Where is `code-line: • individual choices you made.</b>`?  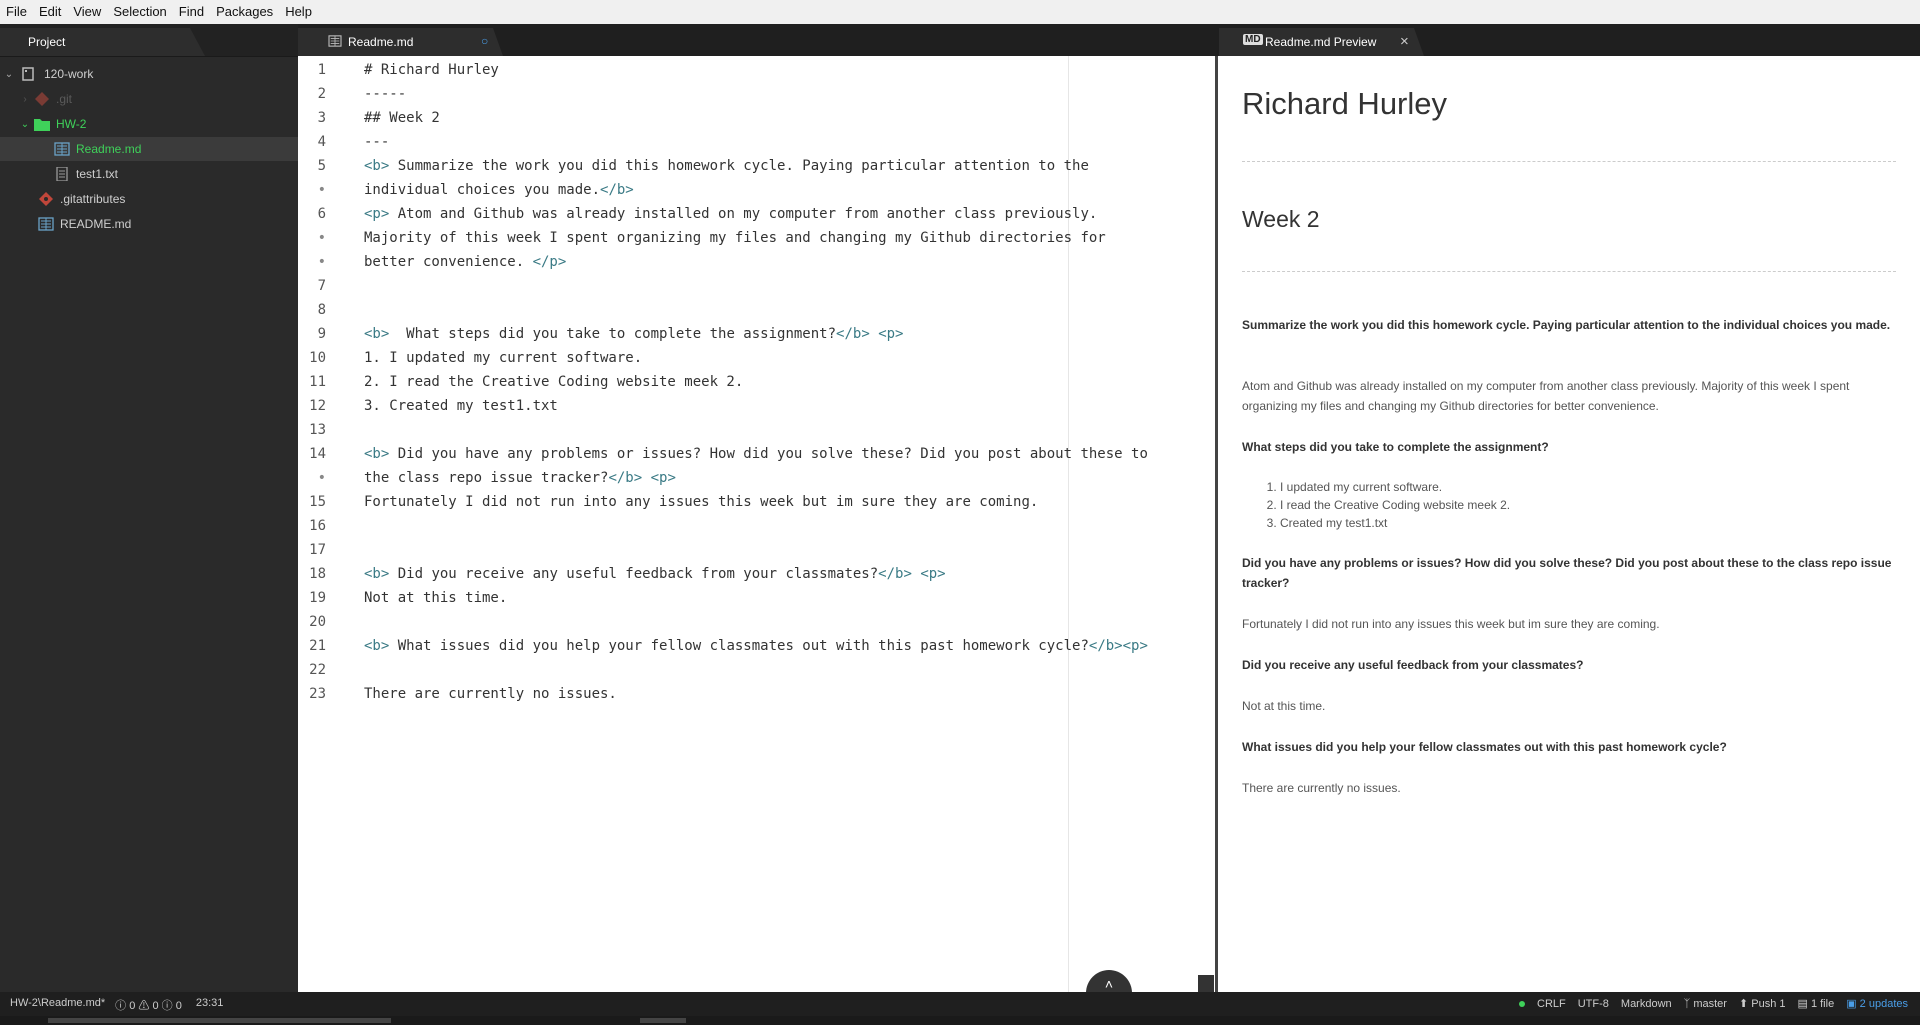 code-line: • individual choices you made.</b> is located at coordinates (756, 190).